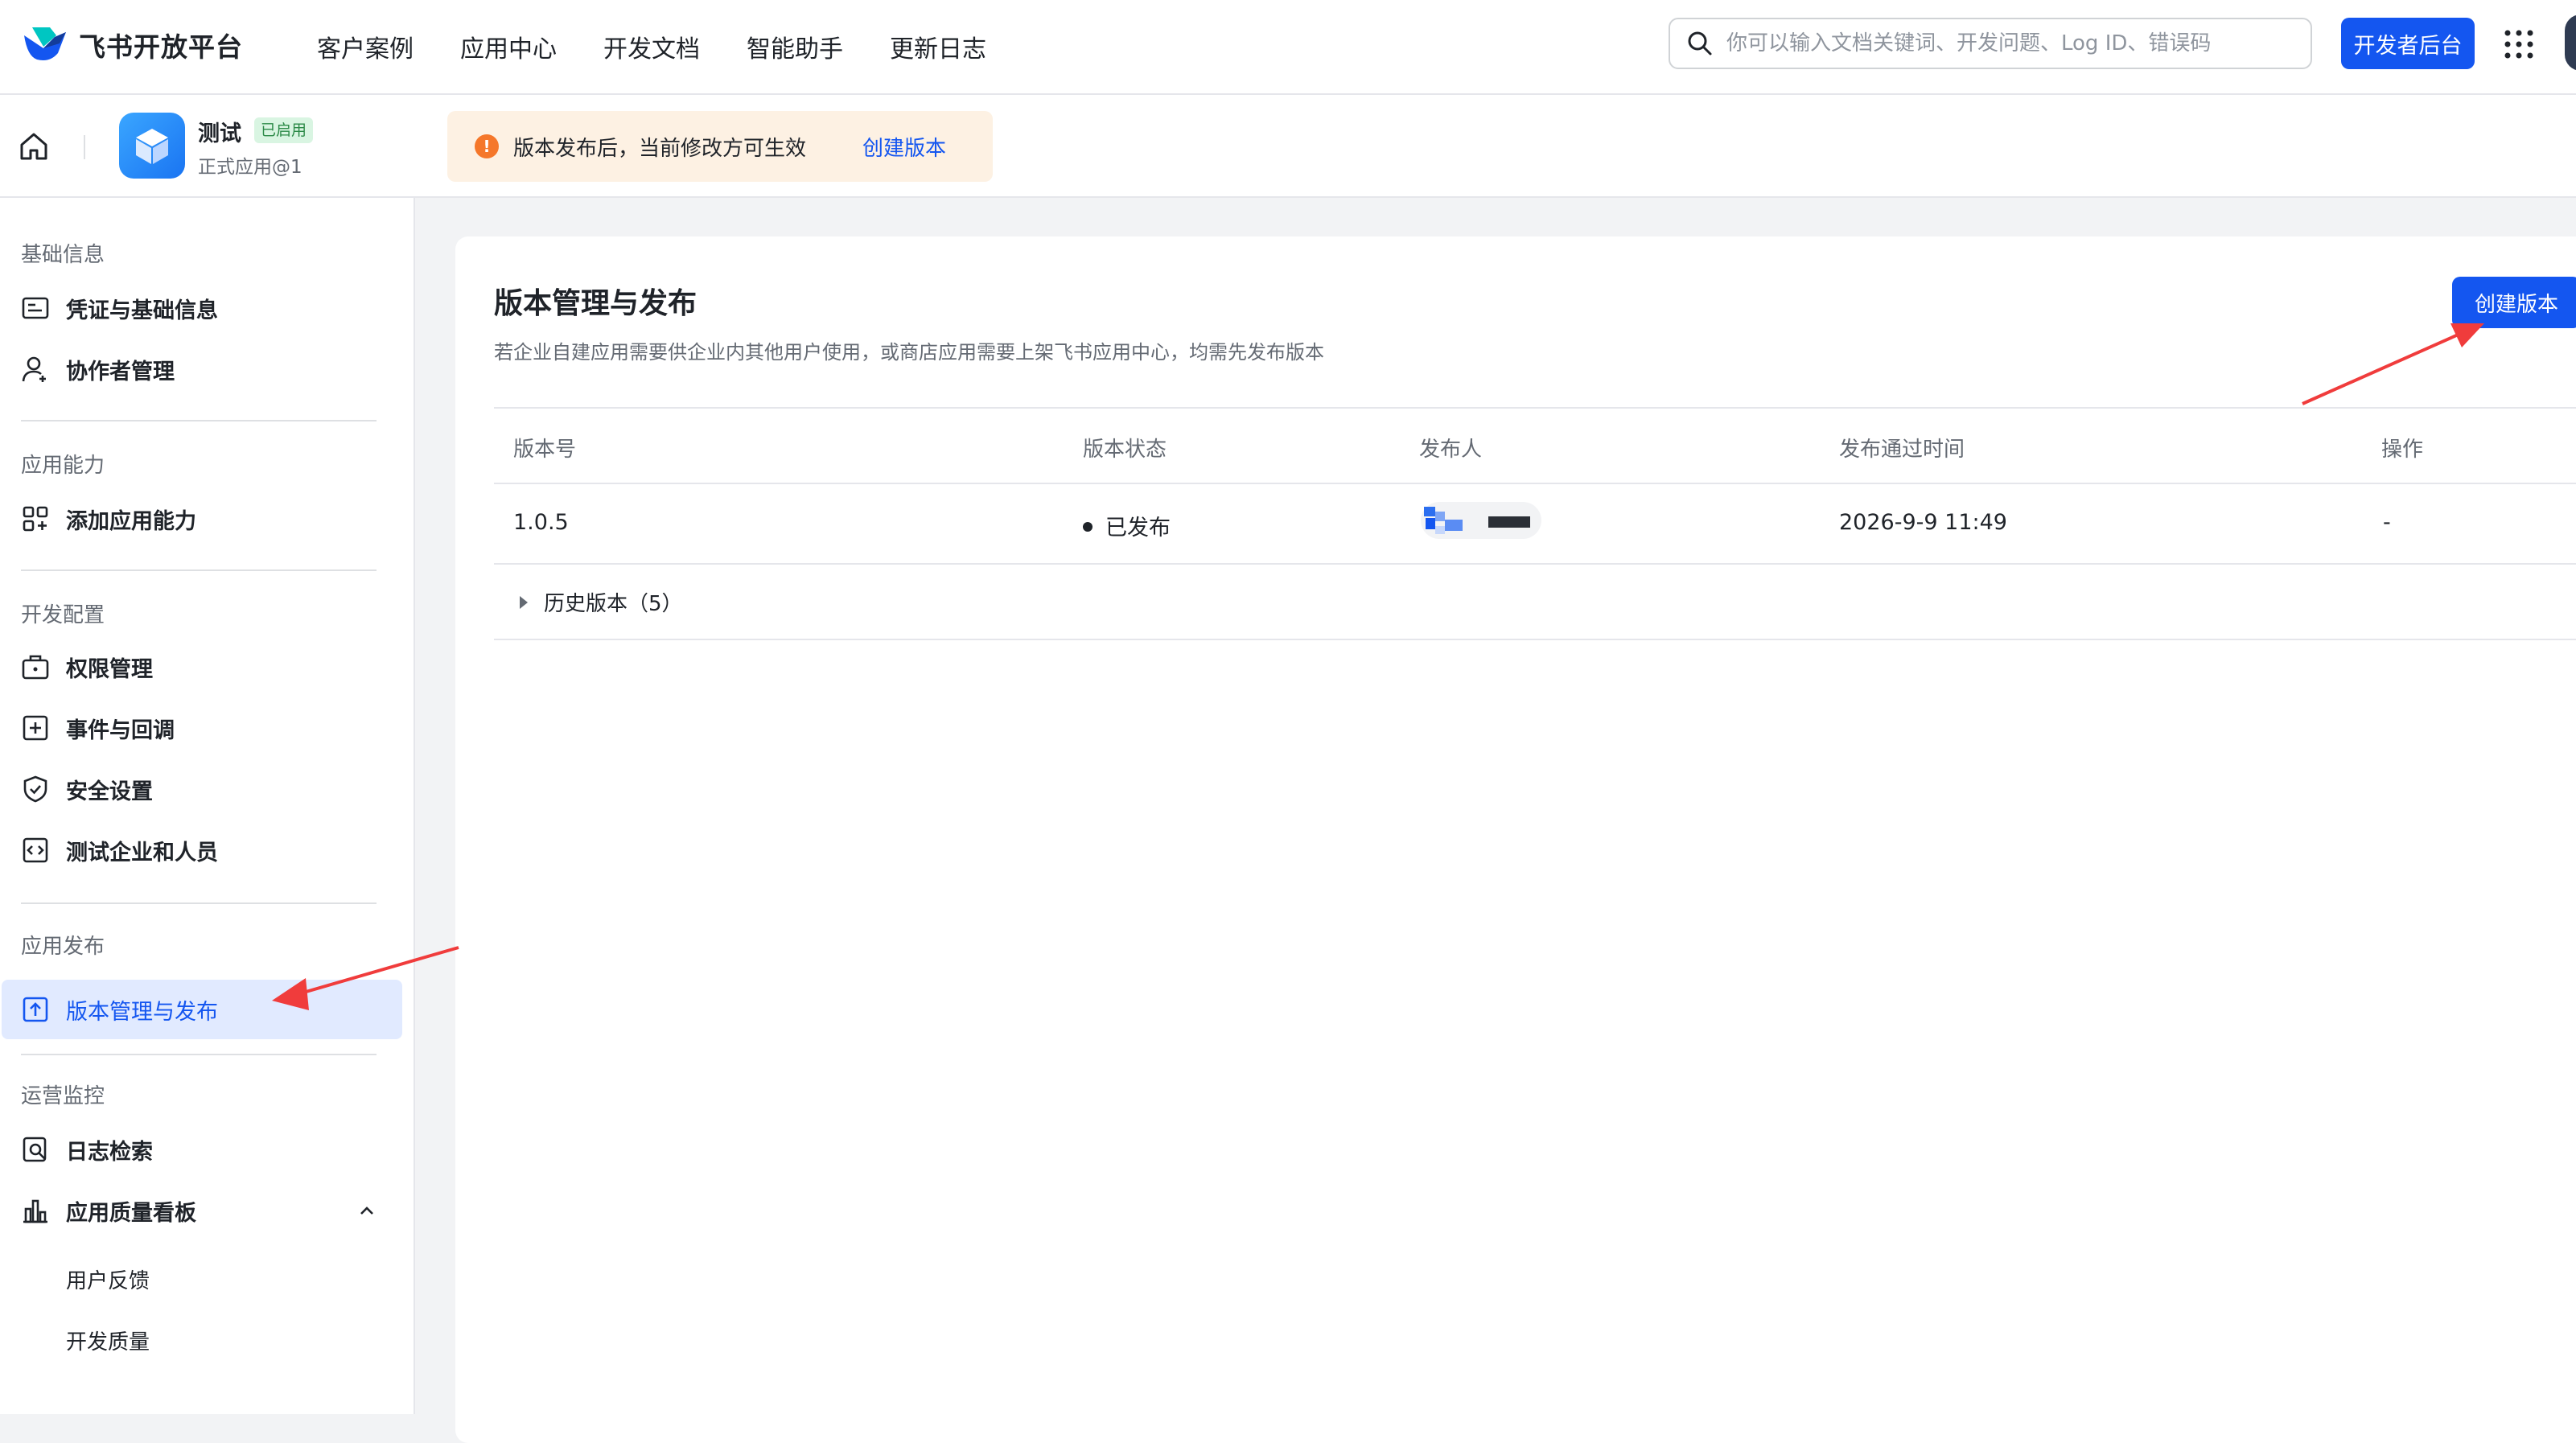 This screenshot has height=1443, width=2576. I want to click on sidebar-section-publish: 应用发布, so click(63, 947).